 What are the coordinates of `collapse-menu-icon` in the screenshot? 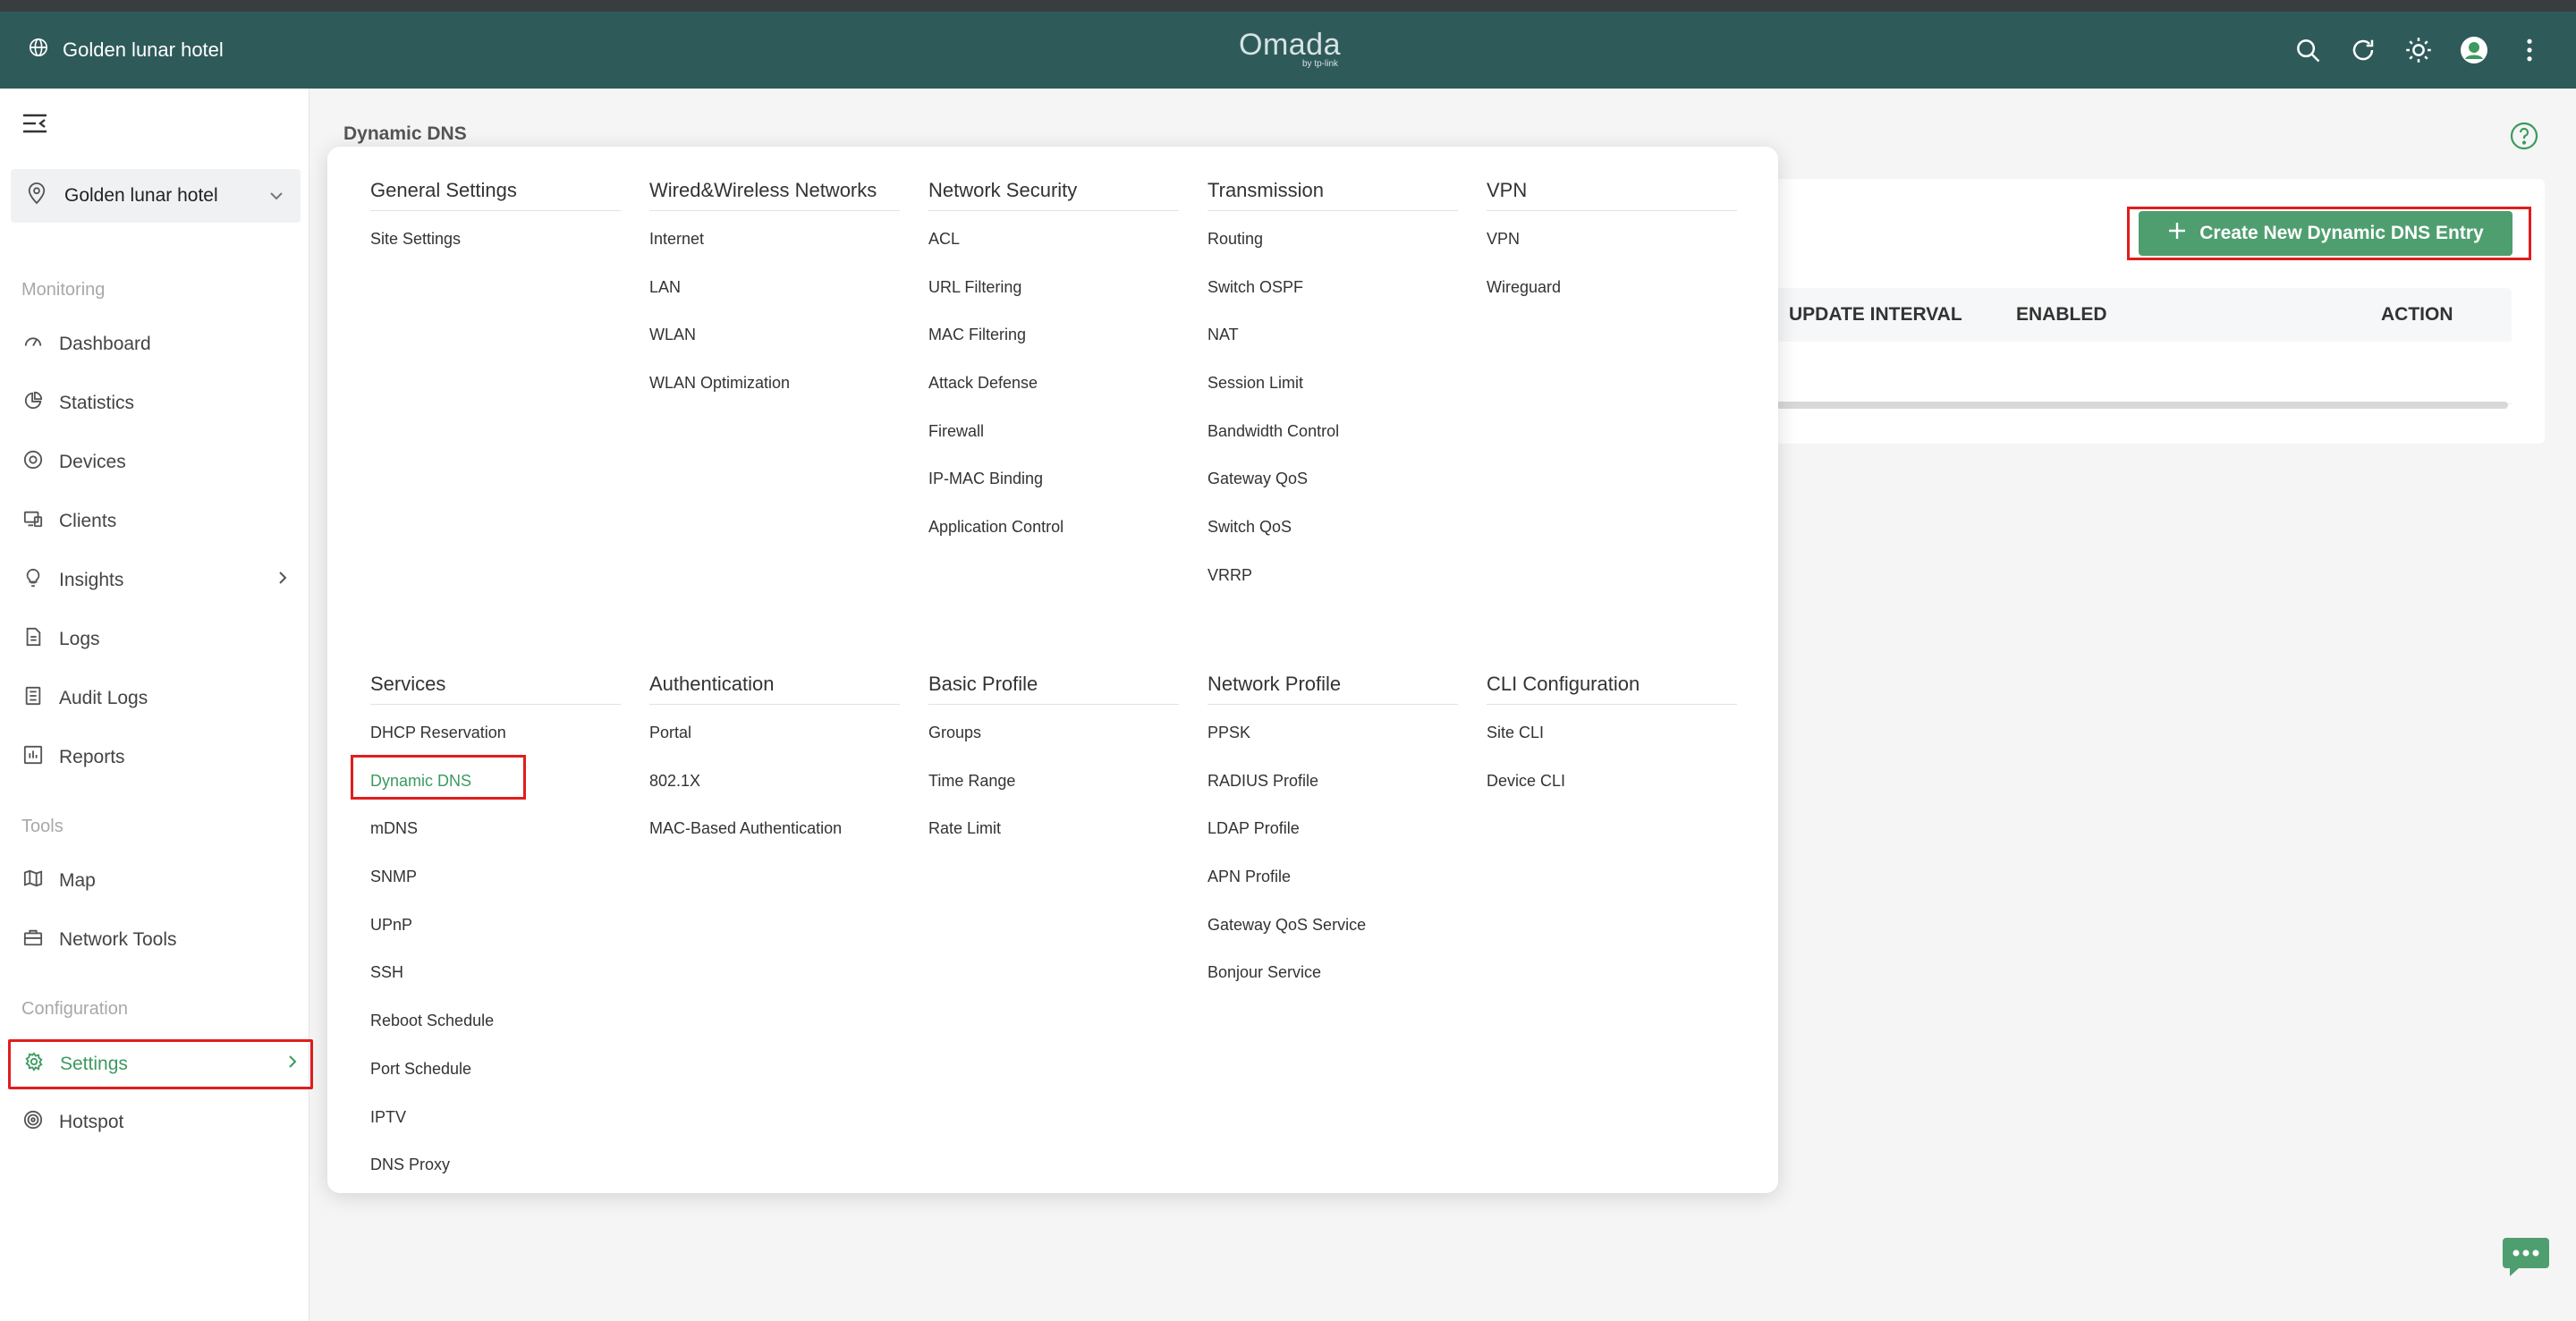 It's located at (34, 123).